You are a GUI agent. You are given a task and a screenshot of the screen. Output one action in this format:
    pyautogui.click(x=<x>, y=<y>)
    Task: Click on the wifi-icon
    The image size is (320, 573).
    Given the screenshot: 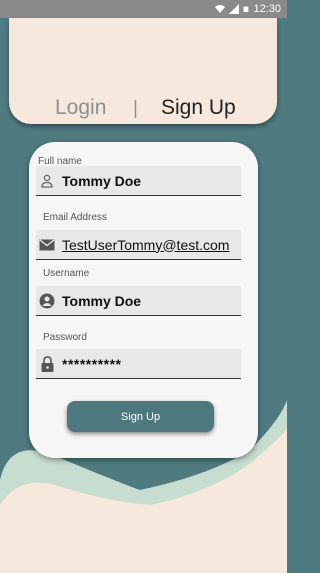 What is the action you would take?
    pyautogui.click(x=220, y=9)
    